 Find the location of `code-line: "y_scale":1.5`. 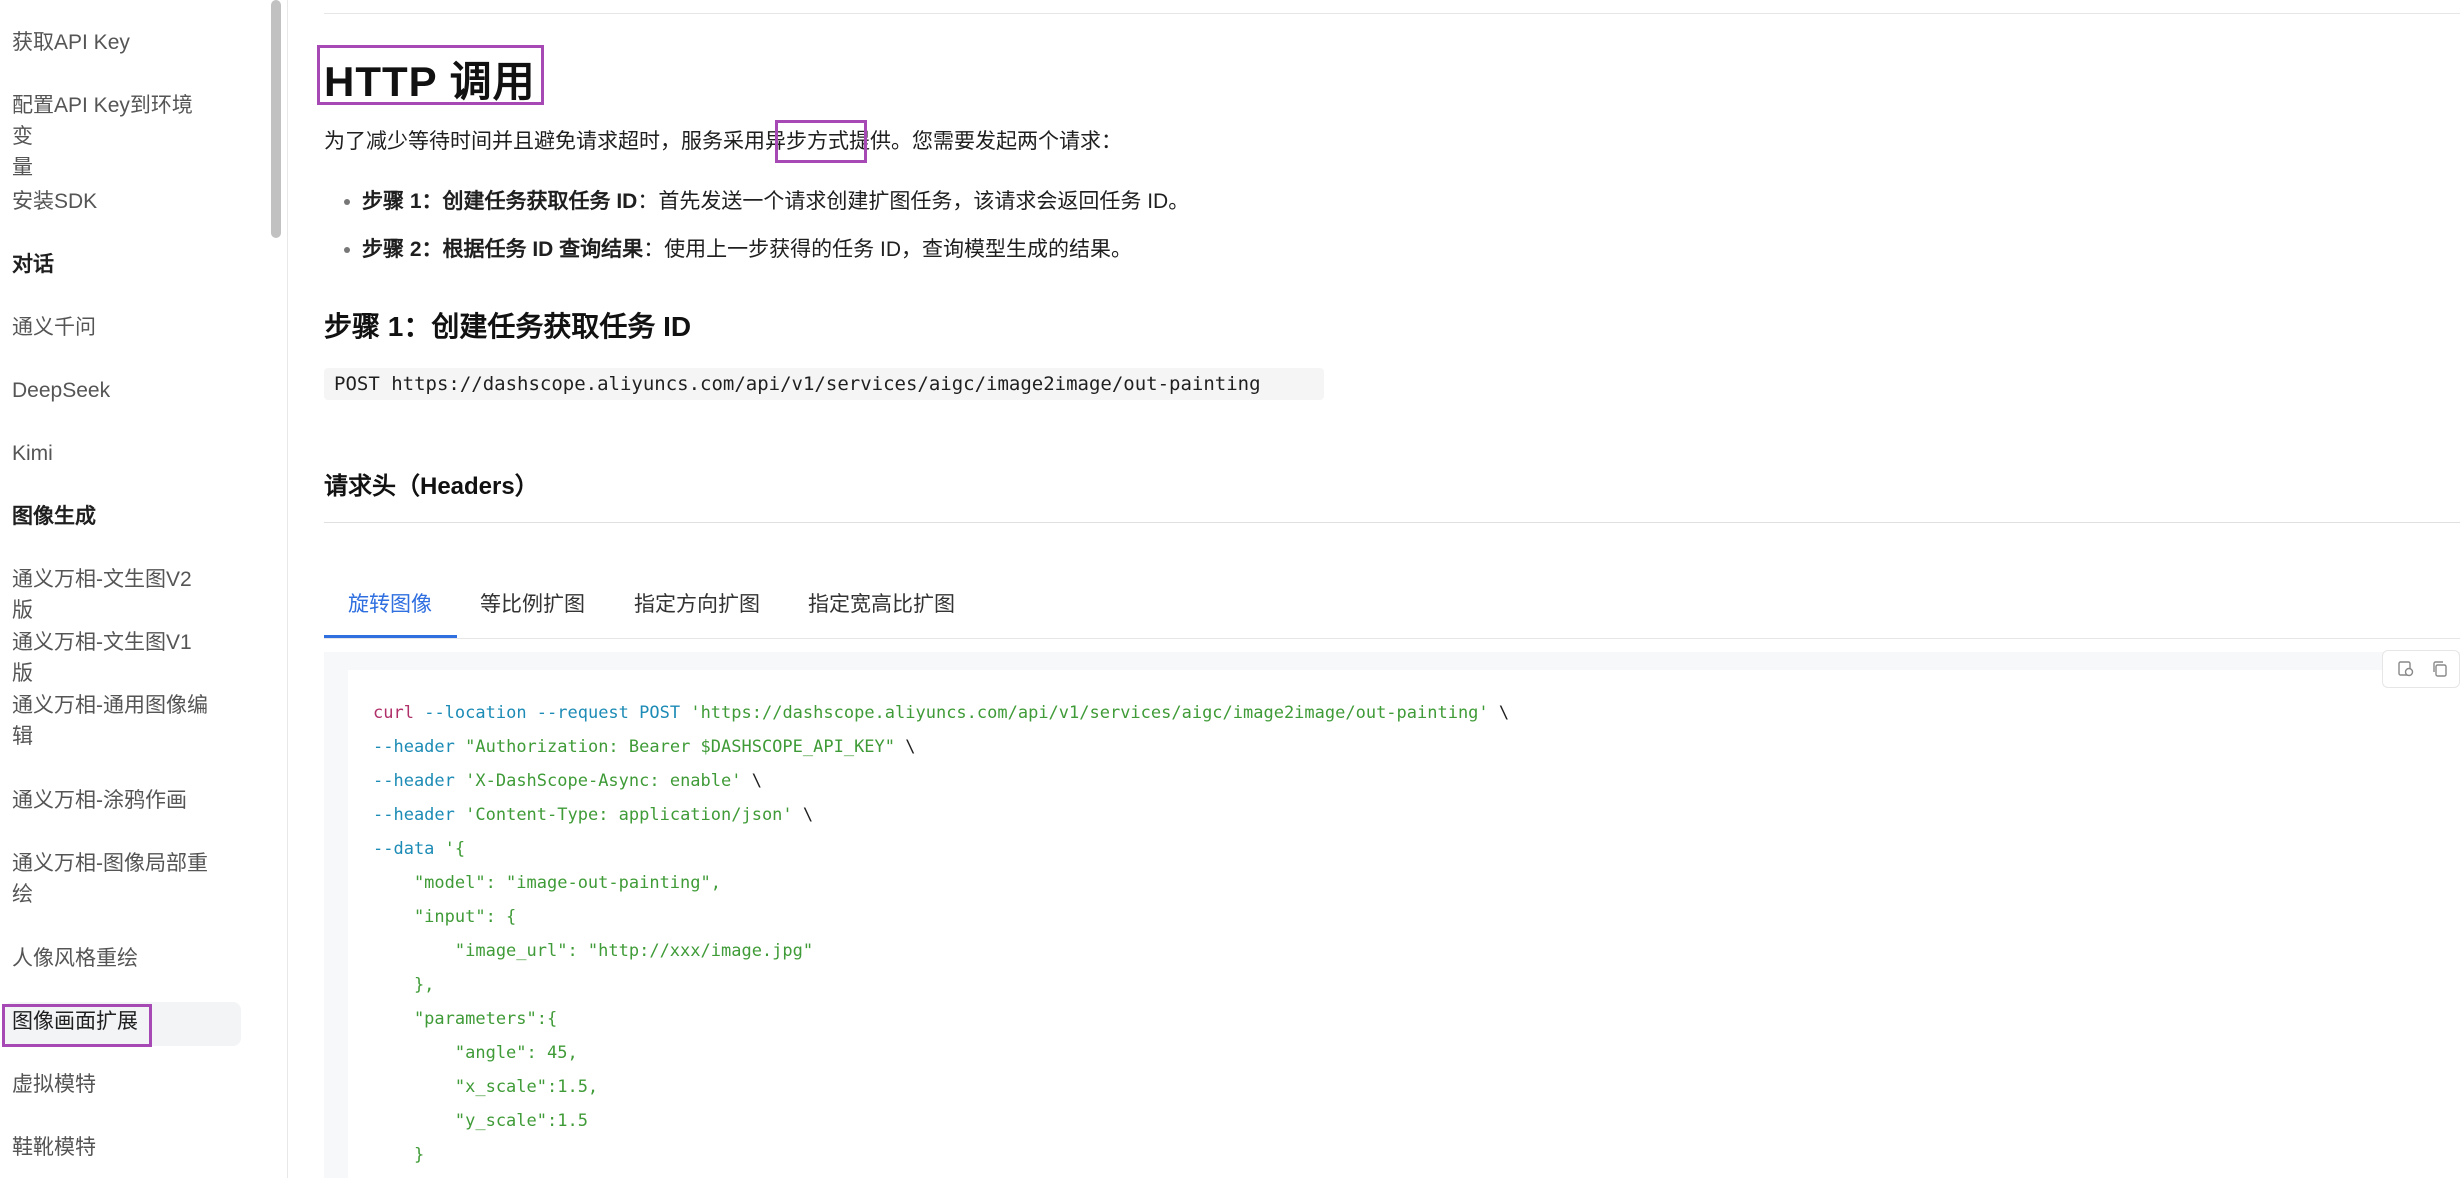

code-line: "y_scale":1.5 is located at coordinates (480, 1121).